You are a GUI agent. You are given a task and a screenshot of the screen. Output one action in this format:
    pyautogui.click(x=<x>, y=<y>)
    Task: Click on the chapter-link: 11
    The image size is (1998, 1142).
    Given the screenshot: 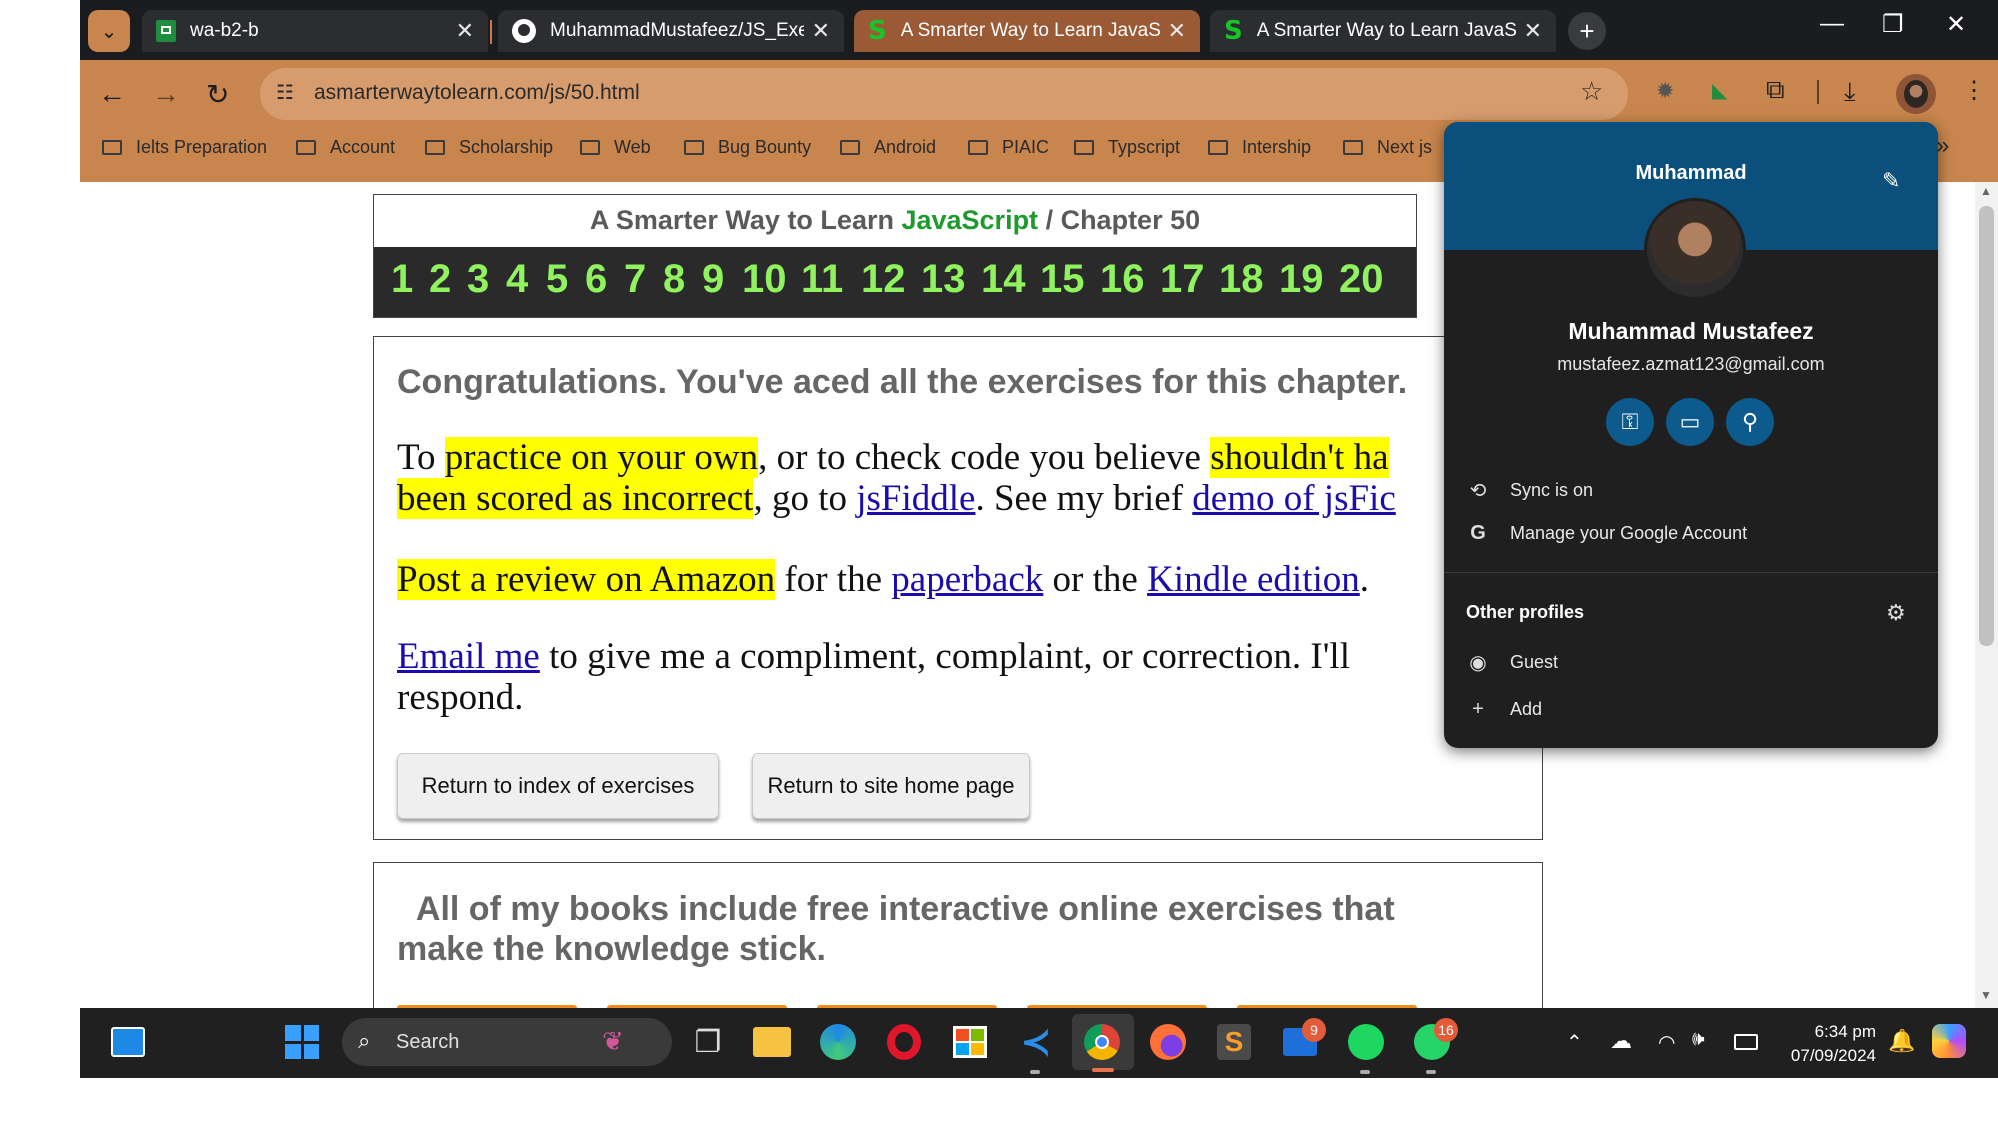 What is the action you would take?
    pyautogui.click(x=822, y=279)
    